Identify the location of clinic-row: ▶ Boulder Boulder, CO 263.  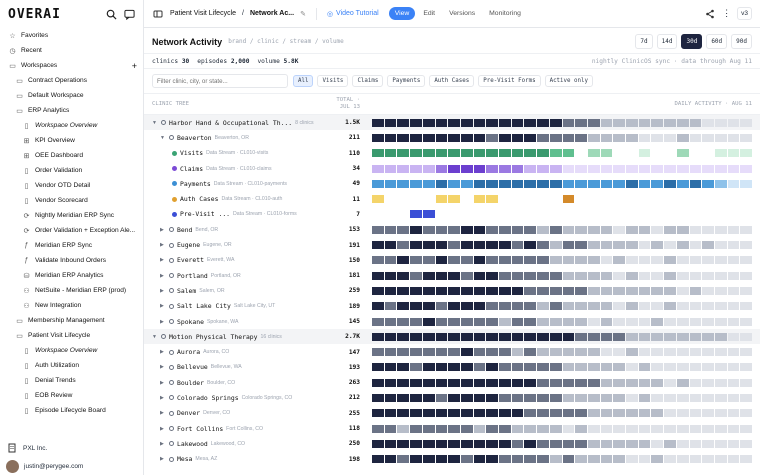
(452, 382).